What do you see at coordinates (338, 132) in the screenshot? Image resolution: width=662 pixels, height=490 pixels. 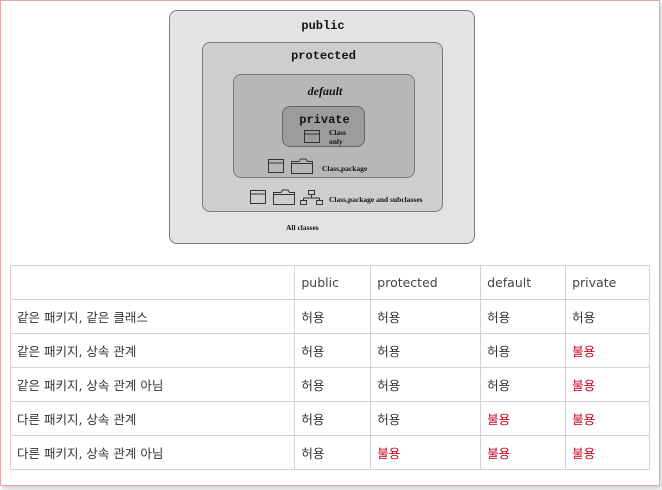 I see `class-only-line1: Class` at bounding box center [338, 132].